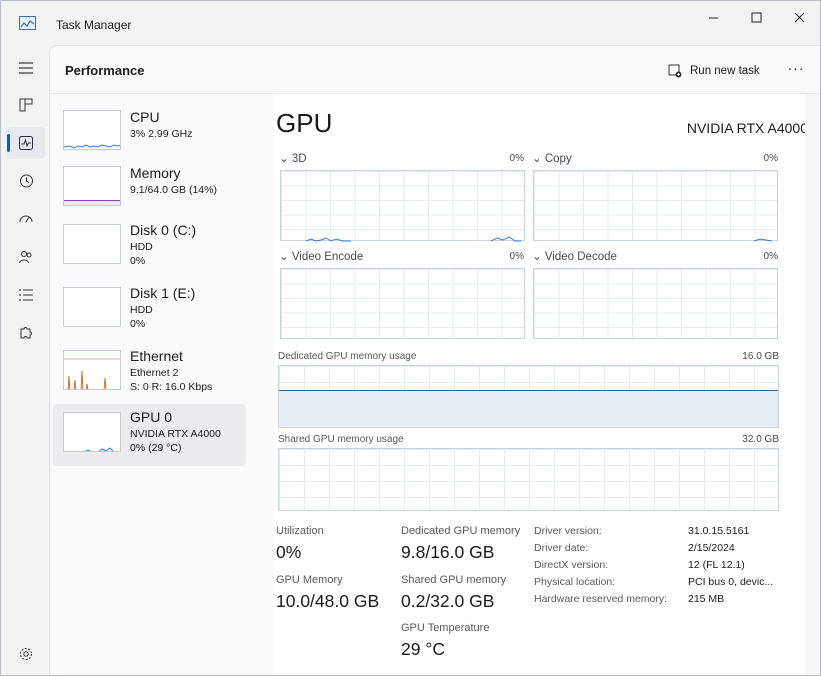 Image resolution: width=821 pixels, height=676 pixels. I want to click on settings-button, so click(26, 654).